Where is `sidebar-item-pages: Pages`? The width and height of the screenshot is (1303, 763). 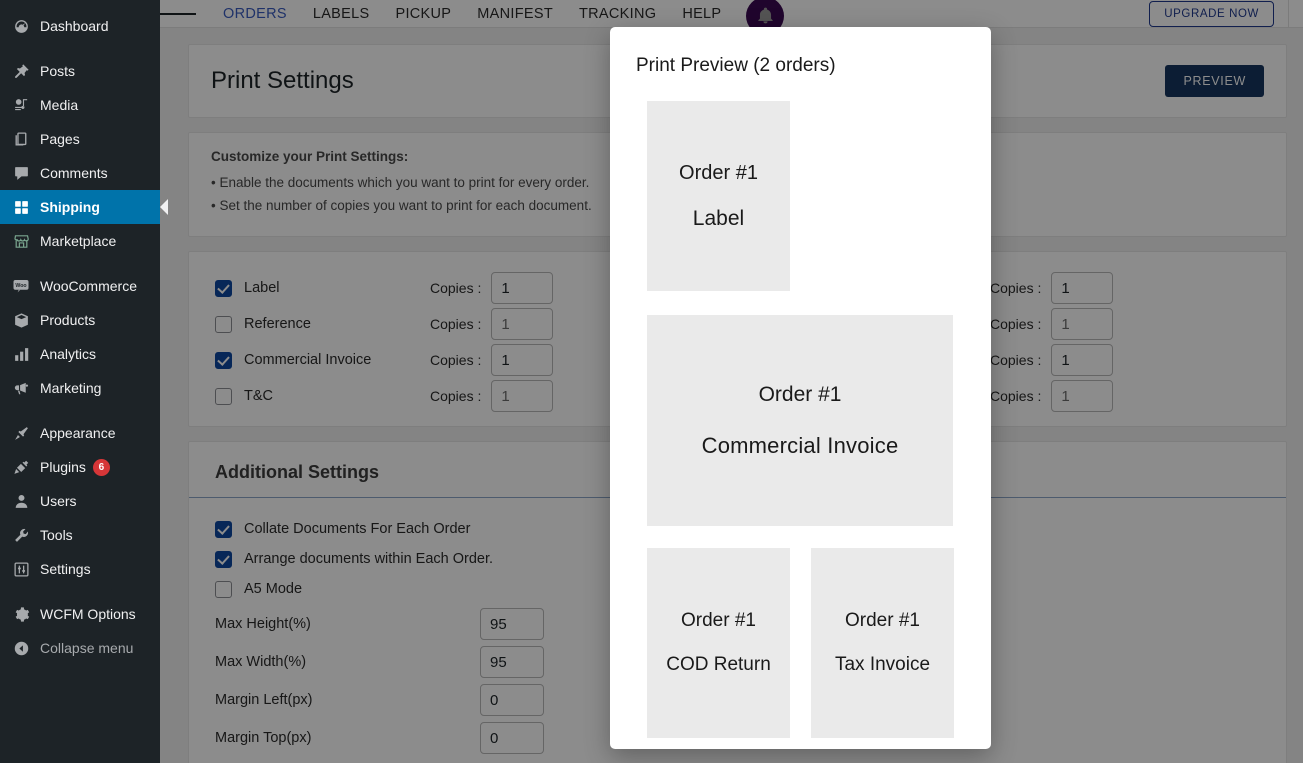
sidebar-item-pages: Pages is located at coordinates (80, 139).